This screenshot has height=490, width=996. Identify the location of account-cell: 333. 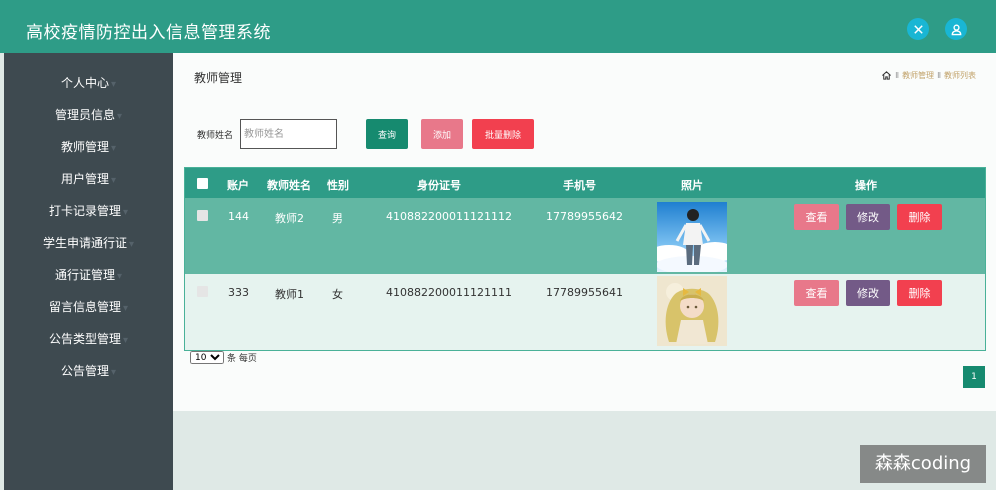
(238, 292).